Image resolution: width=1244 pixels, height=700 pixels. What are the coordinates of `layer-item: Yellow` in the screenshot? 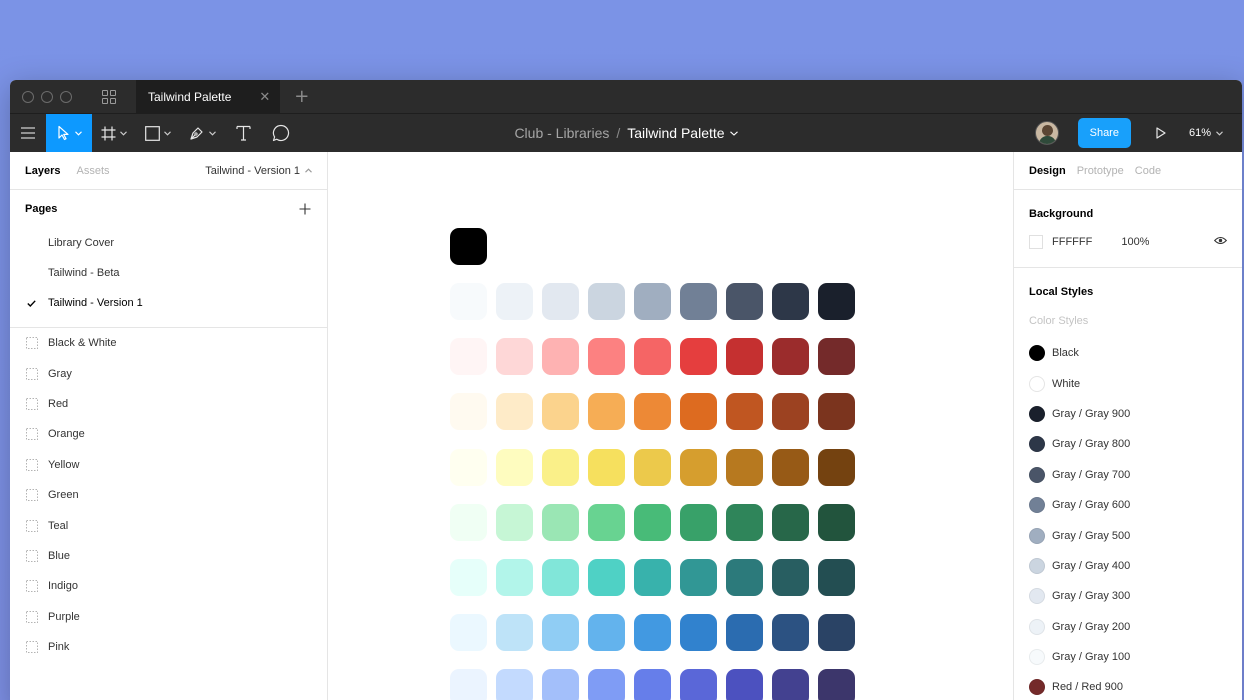 It's located at (168, 465).